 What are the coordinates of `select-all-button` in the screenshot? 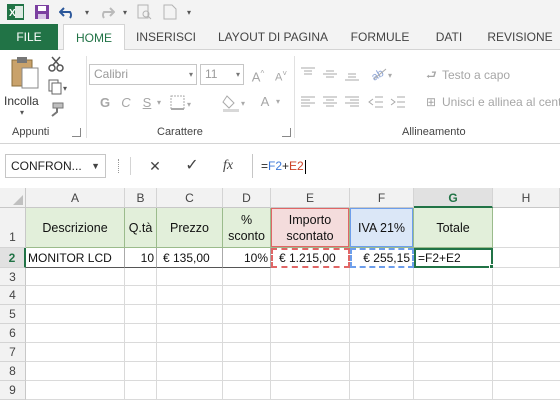 It's located at (13, 198).